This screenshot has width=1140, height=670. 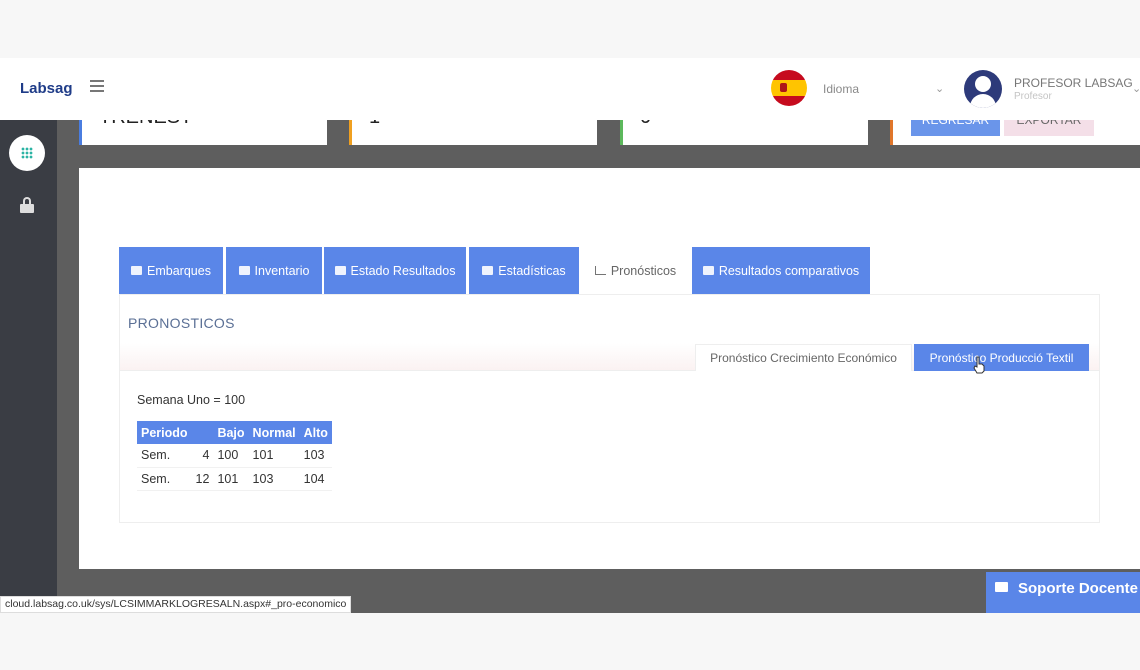 I want to click on user-role: Profesor, so click(x=1033, y=96).